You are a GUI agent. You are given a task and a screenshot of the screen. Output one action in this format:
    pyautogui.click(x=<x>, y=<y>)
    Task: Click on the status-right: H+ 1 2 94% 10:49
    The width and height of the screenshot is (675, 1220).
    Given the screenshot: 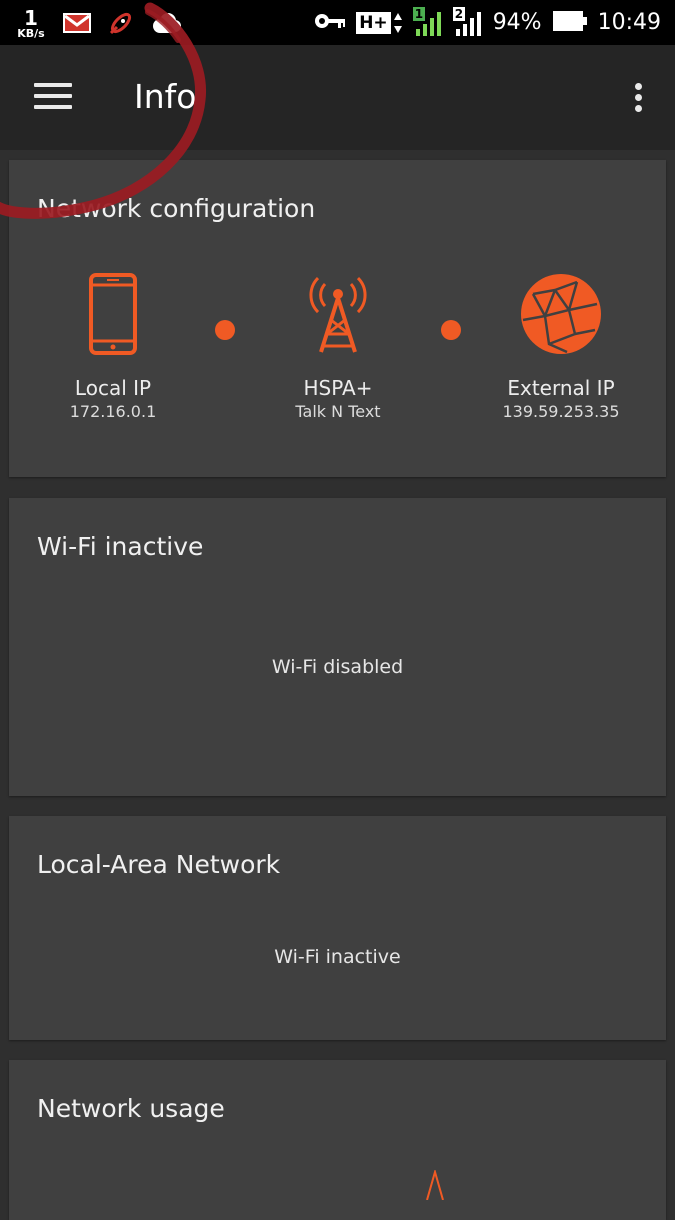 What is the action you would take?
    pyautogui.click(x=487, y=22)
    